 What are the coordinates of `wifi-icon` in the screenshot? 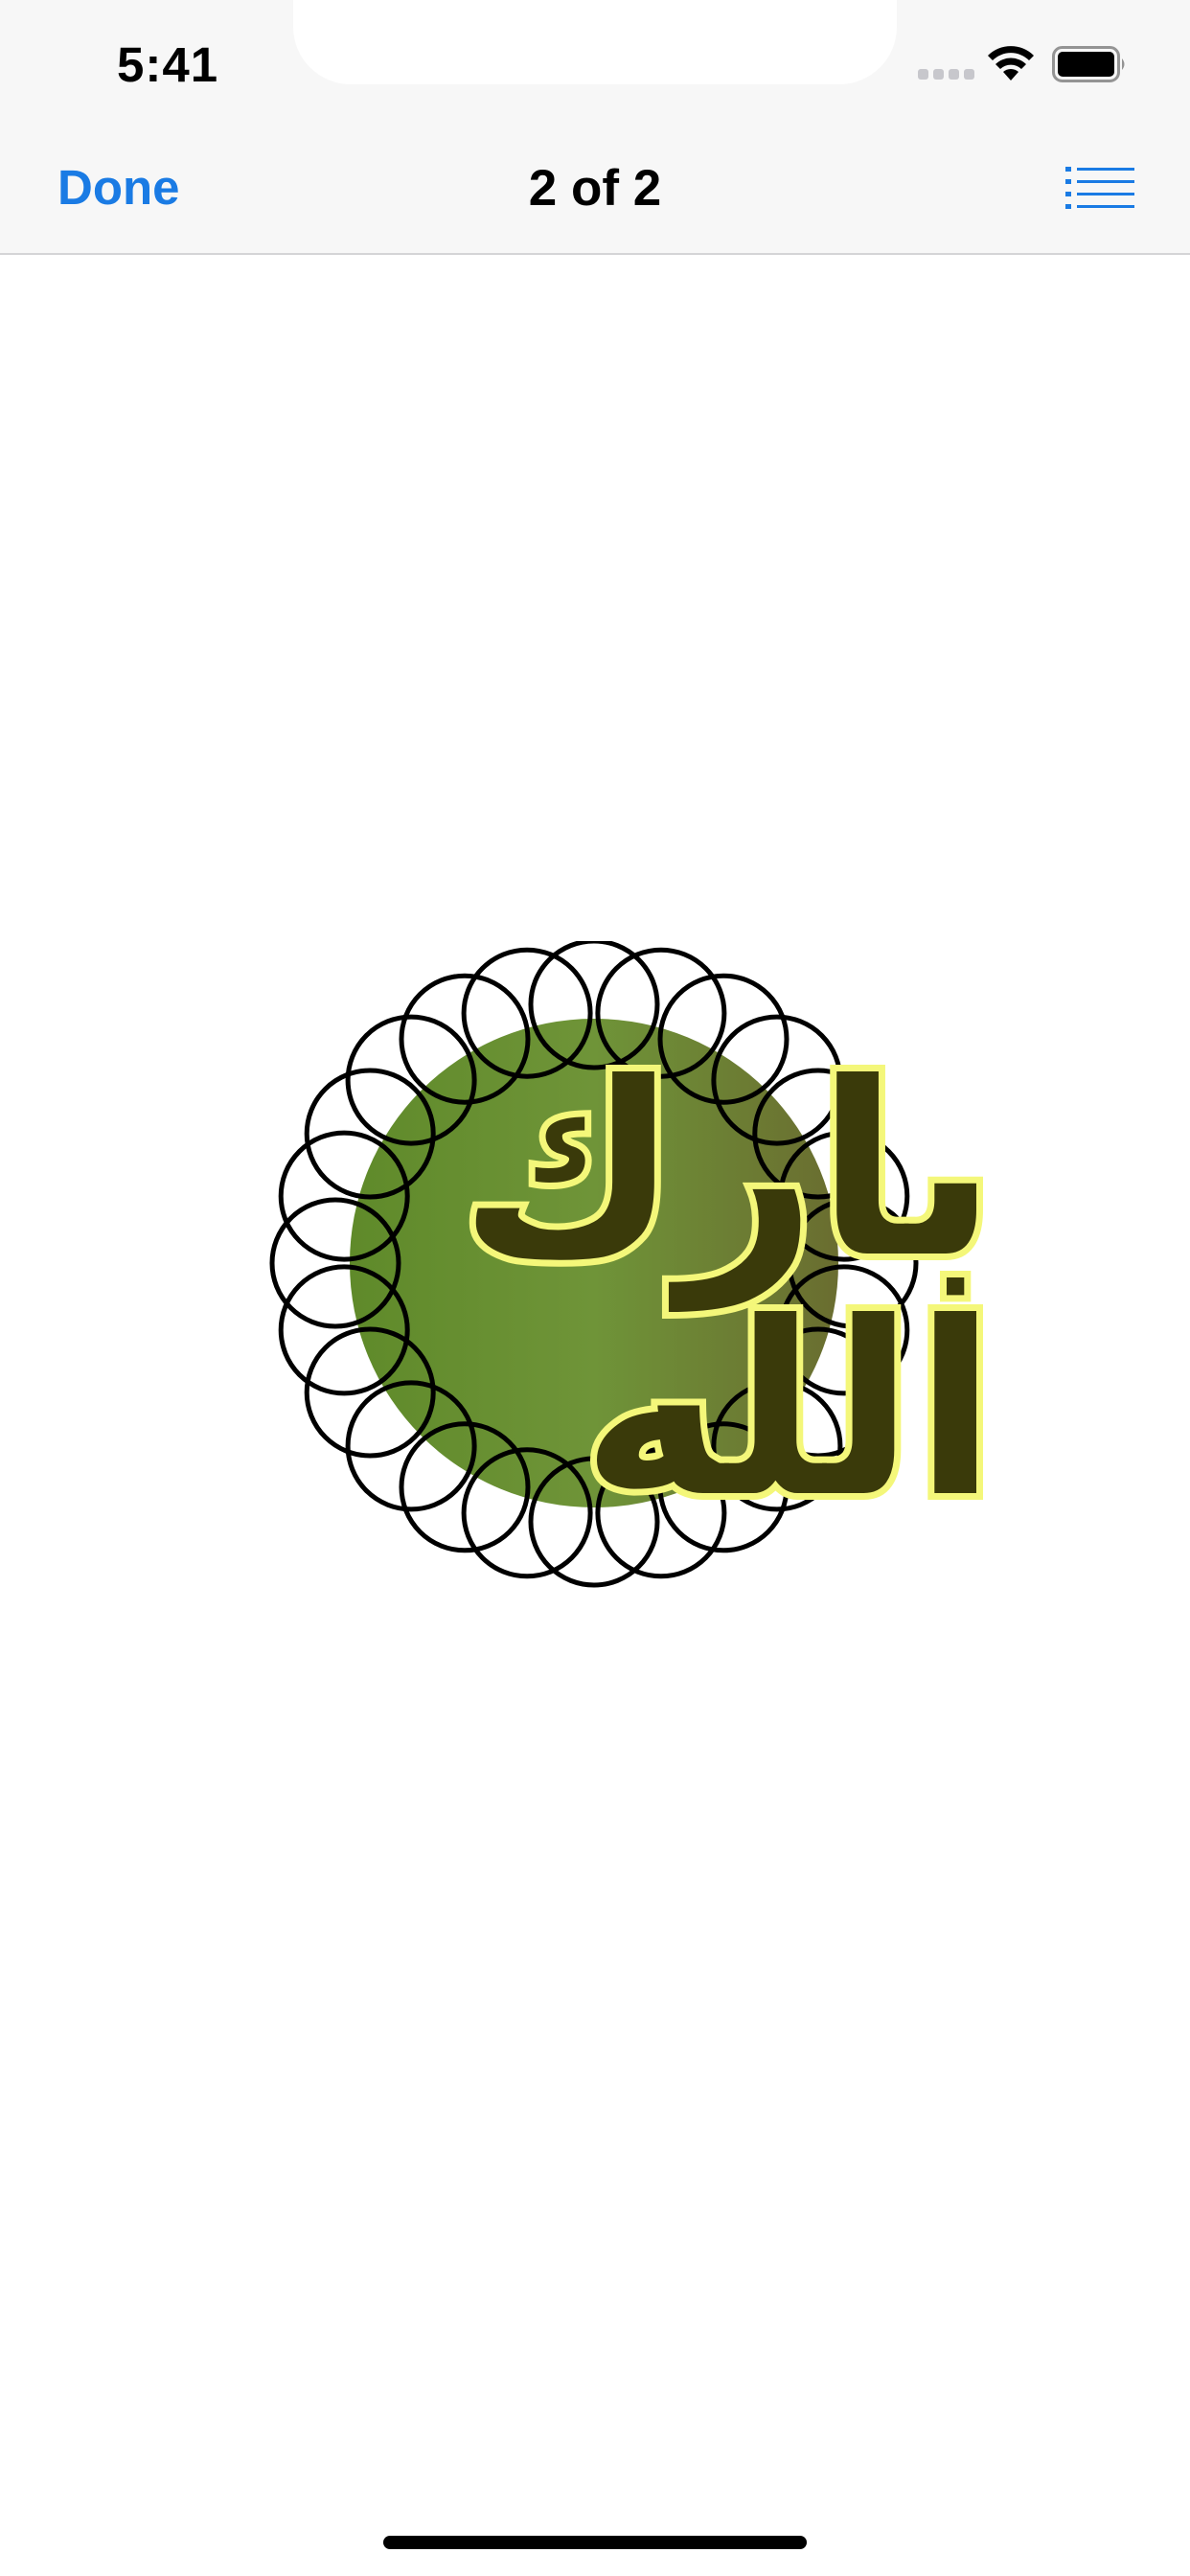 It's located at (1011, 63).